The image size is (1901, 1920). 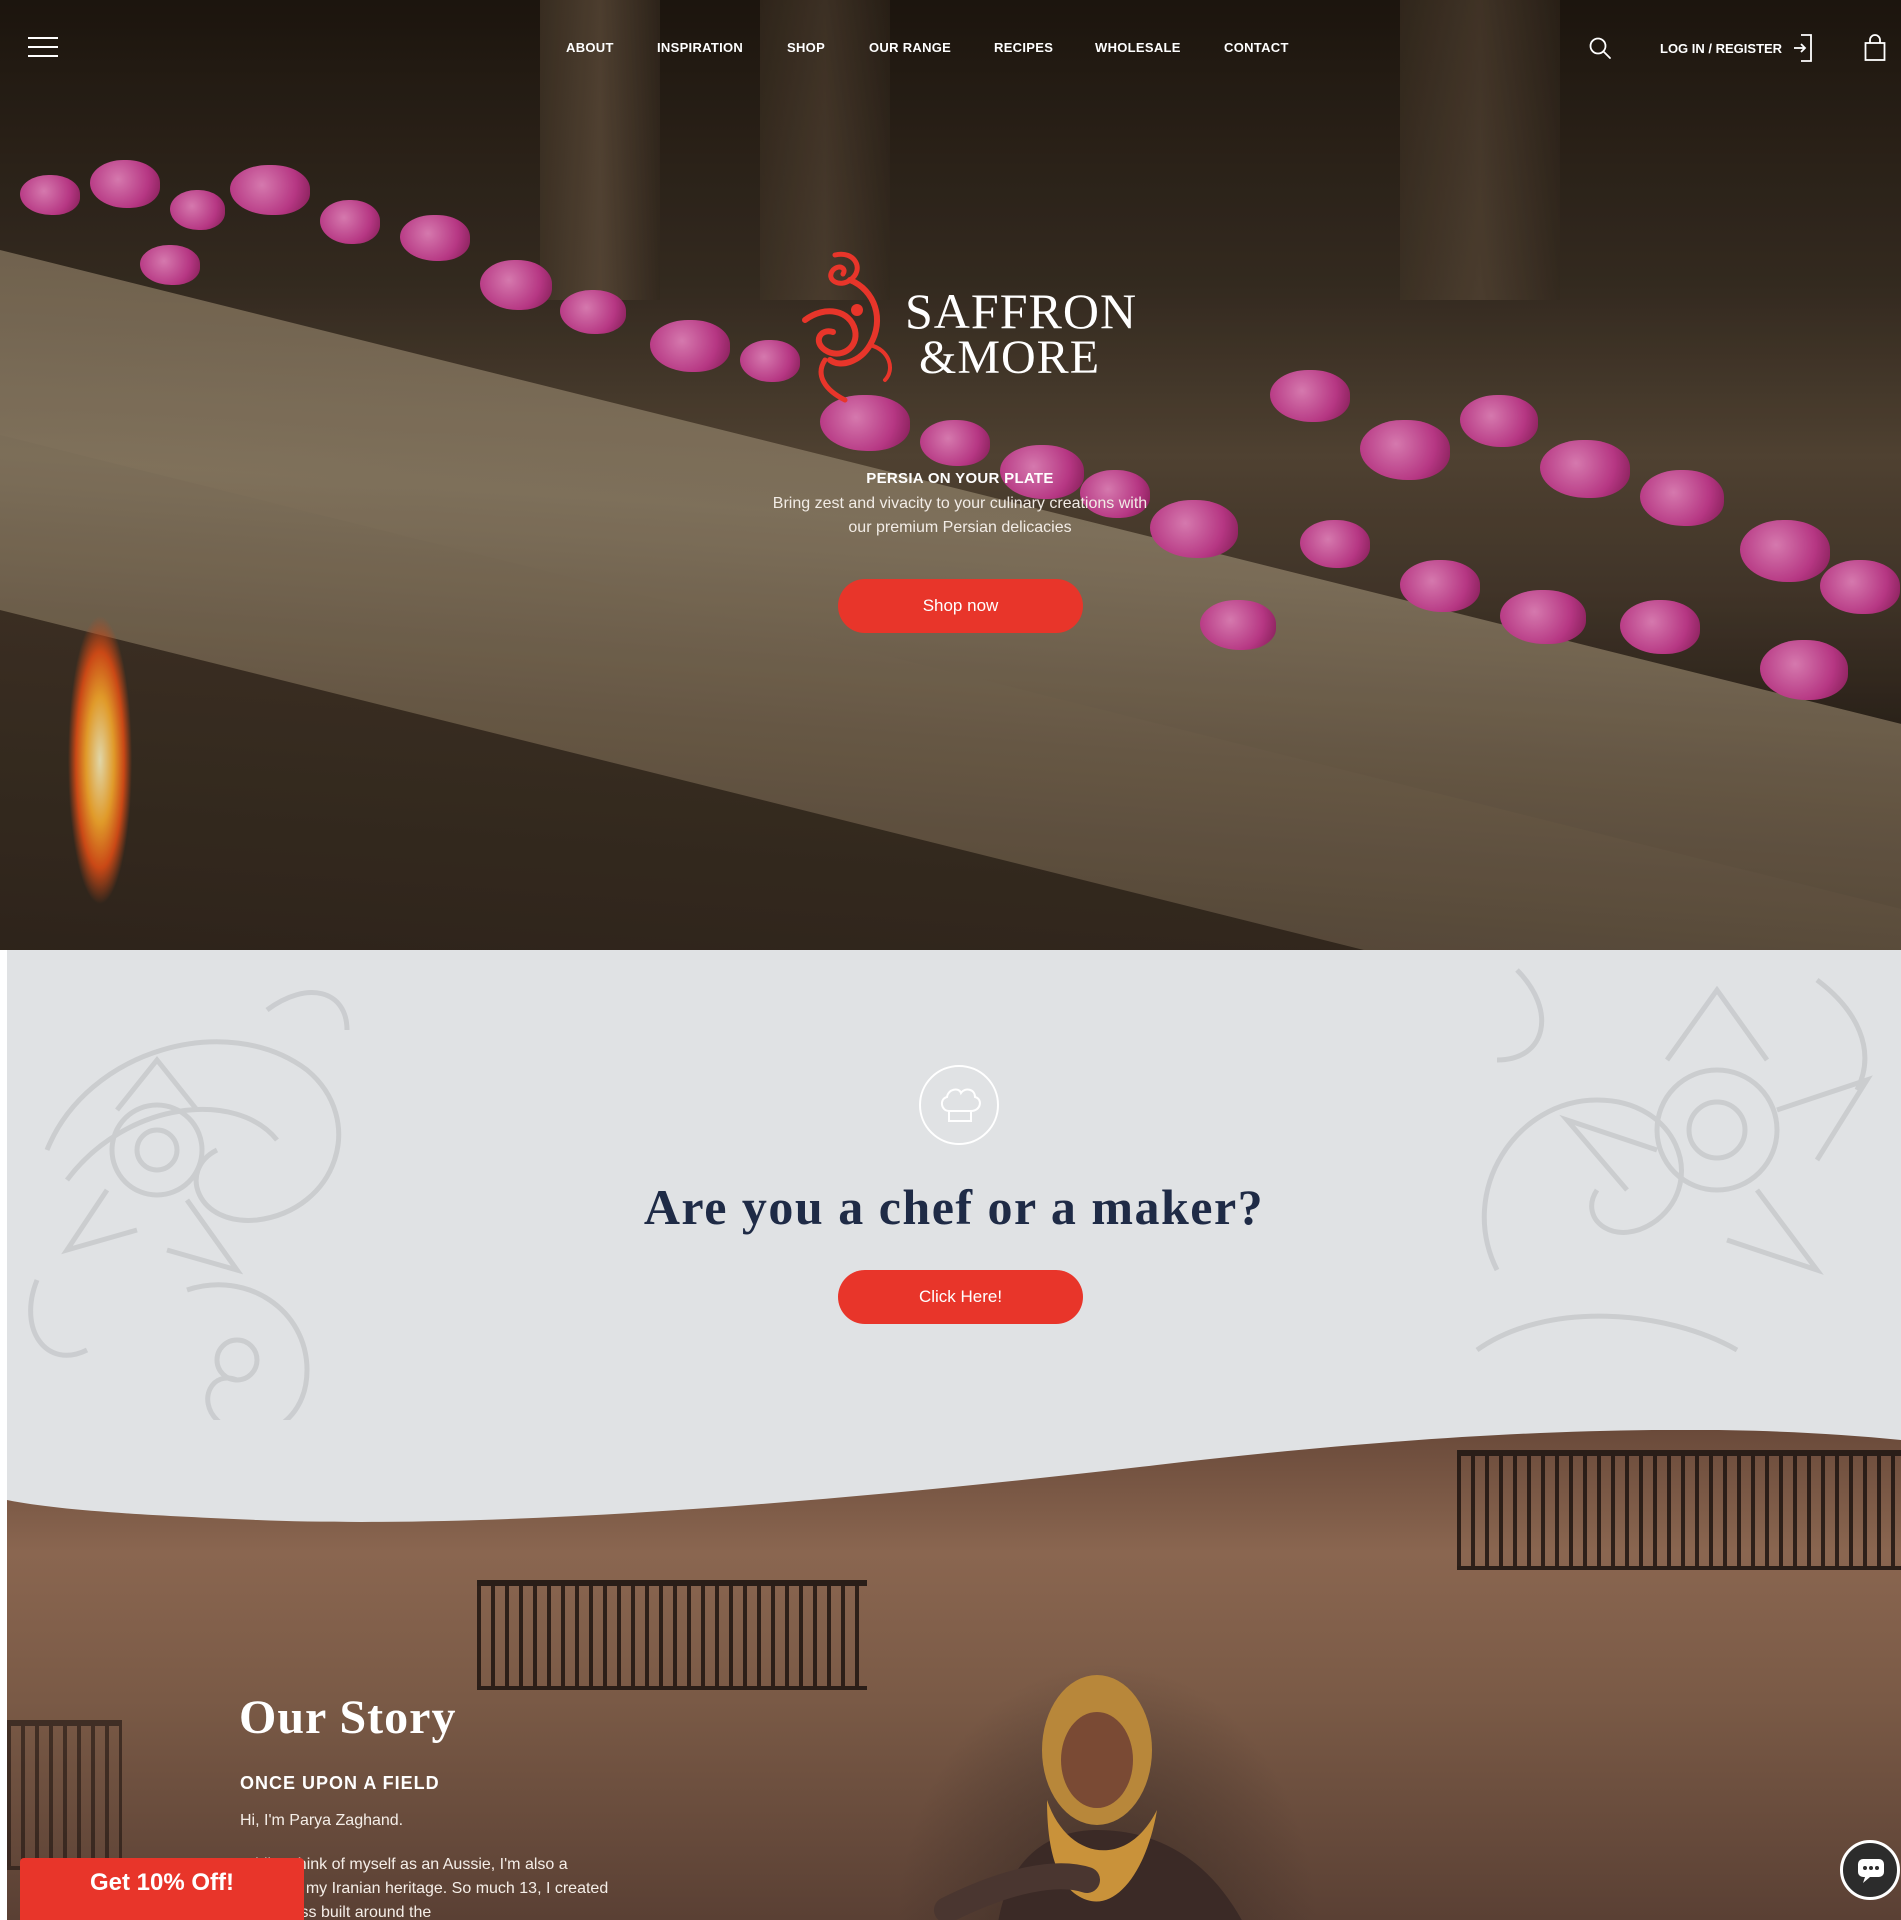 I want to click on bag-icon, so click(x=1875, y=48).